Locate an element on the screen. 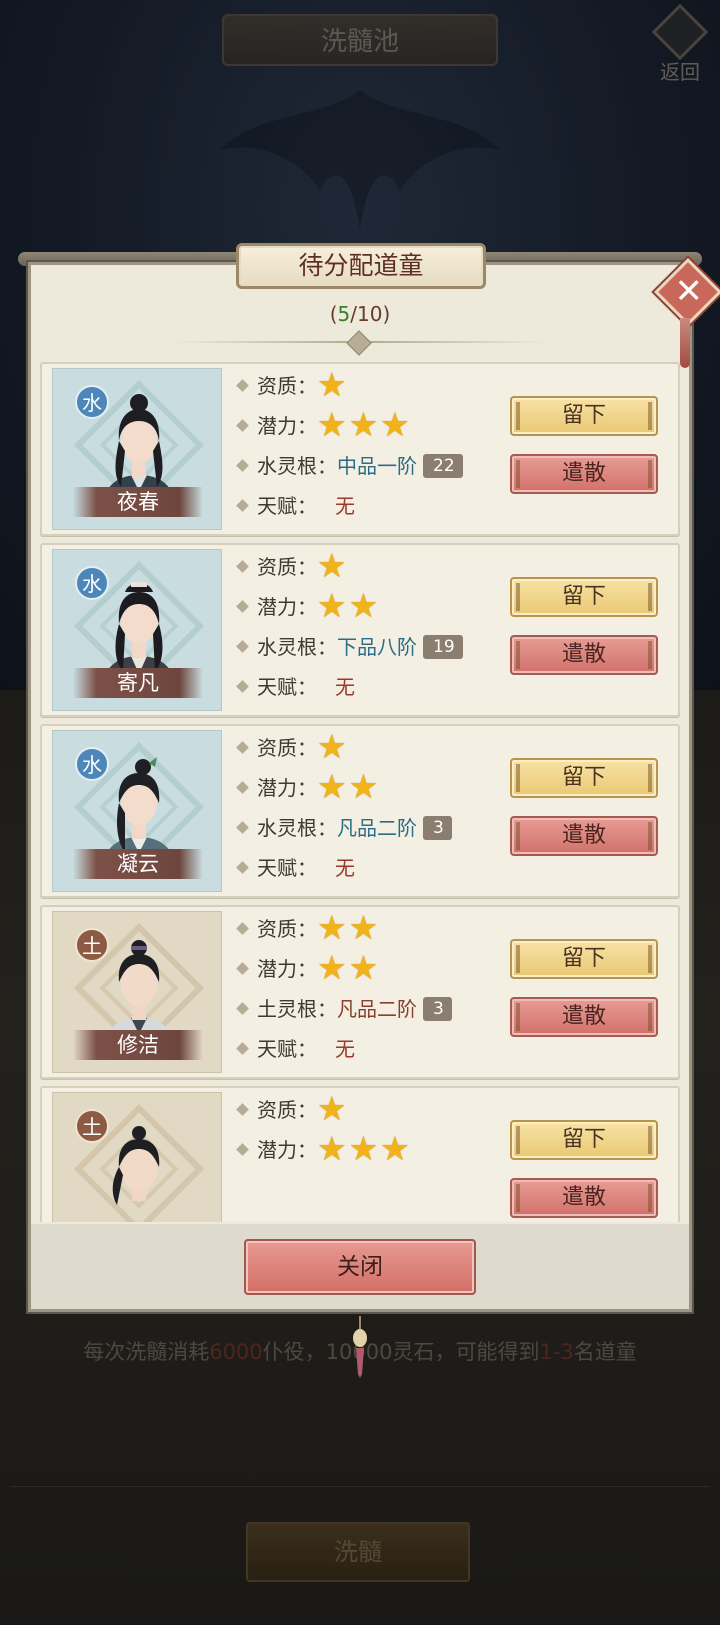 The height and width of the screenshot is (1625, 720). disciple-name: 修洁 is located at coordinates (138, 1045).